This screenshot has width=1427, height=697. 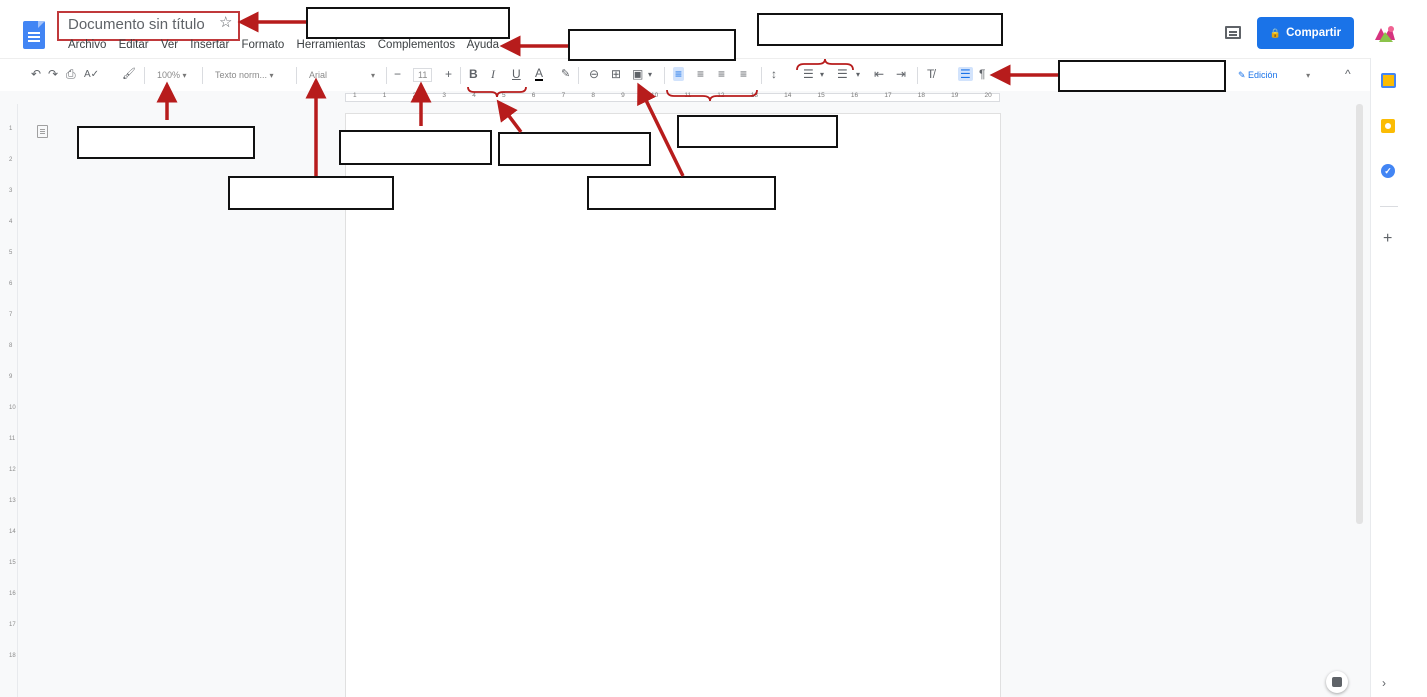 What do you see at coordinates (493, 74) in the screenshot?
I see `italic-button: I` at bounding box center [493, 74].